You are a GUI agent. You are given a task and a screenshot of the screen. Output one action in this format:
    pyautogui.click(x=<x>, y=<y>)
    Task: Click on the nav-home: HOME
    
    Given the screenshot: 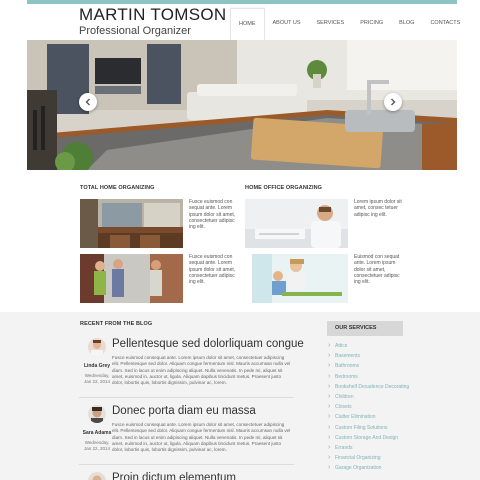 What is the action you would take?
    pyautogui.click(x=247, y=24)
    